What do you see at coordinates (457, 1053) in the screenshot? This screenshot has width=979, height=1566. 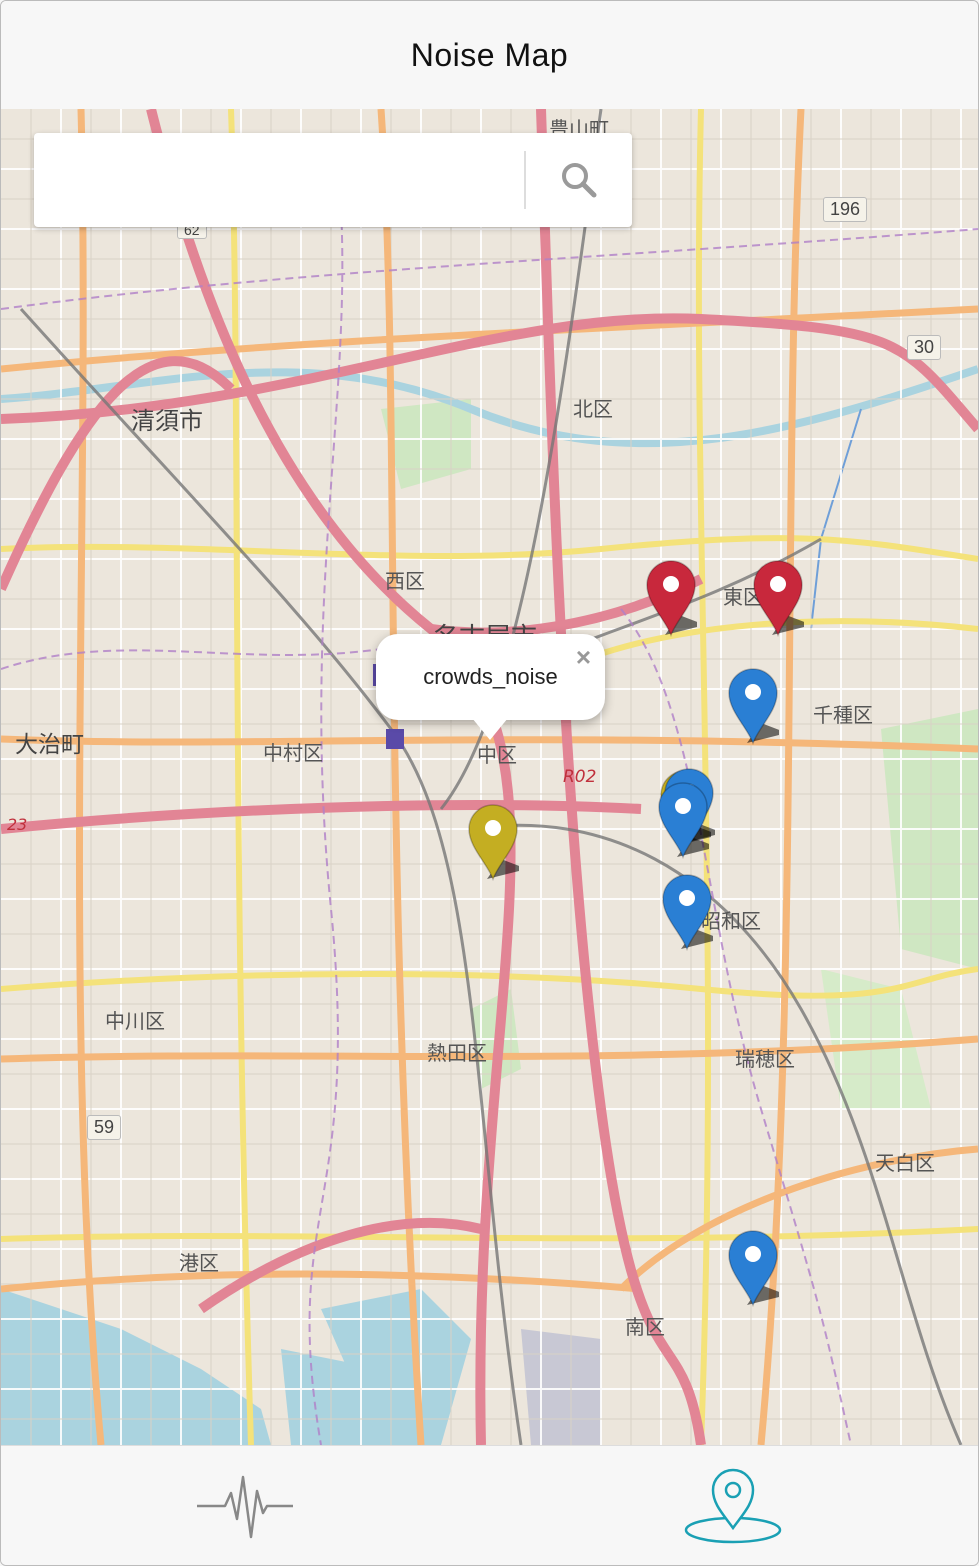 I see `map-label-atsuta-ku: 熱田区` at bounding box center [457, 1053].